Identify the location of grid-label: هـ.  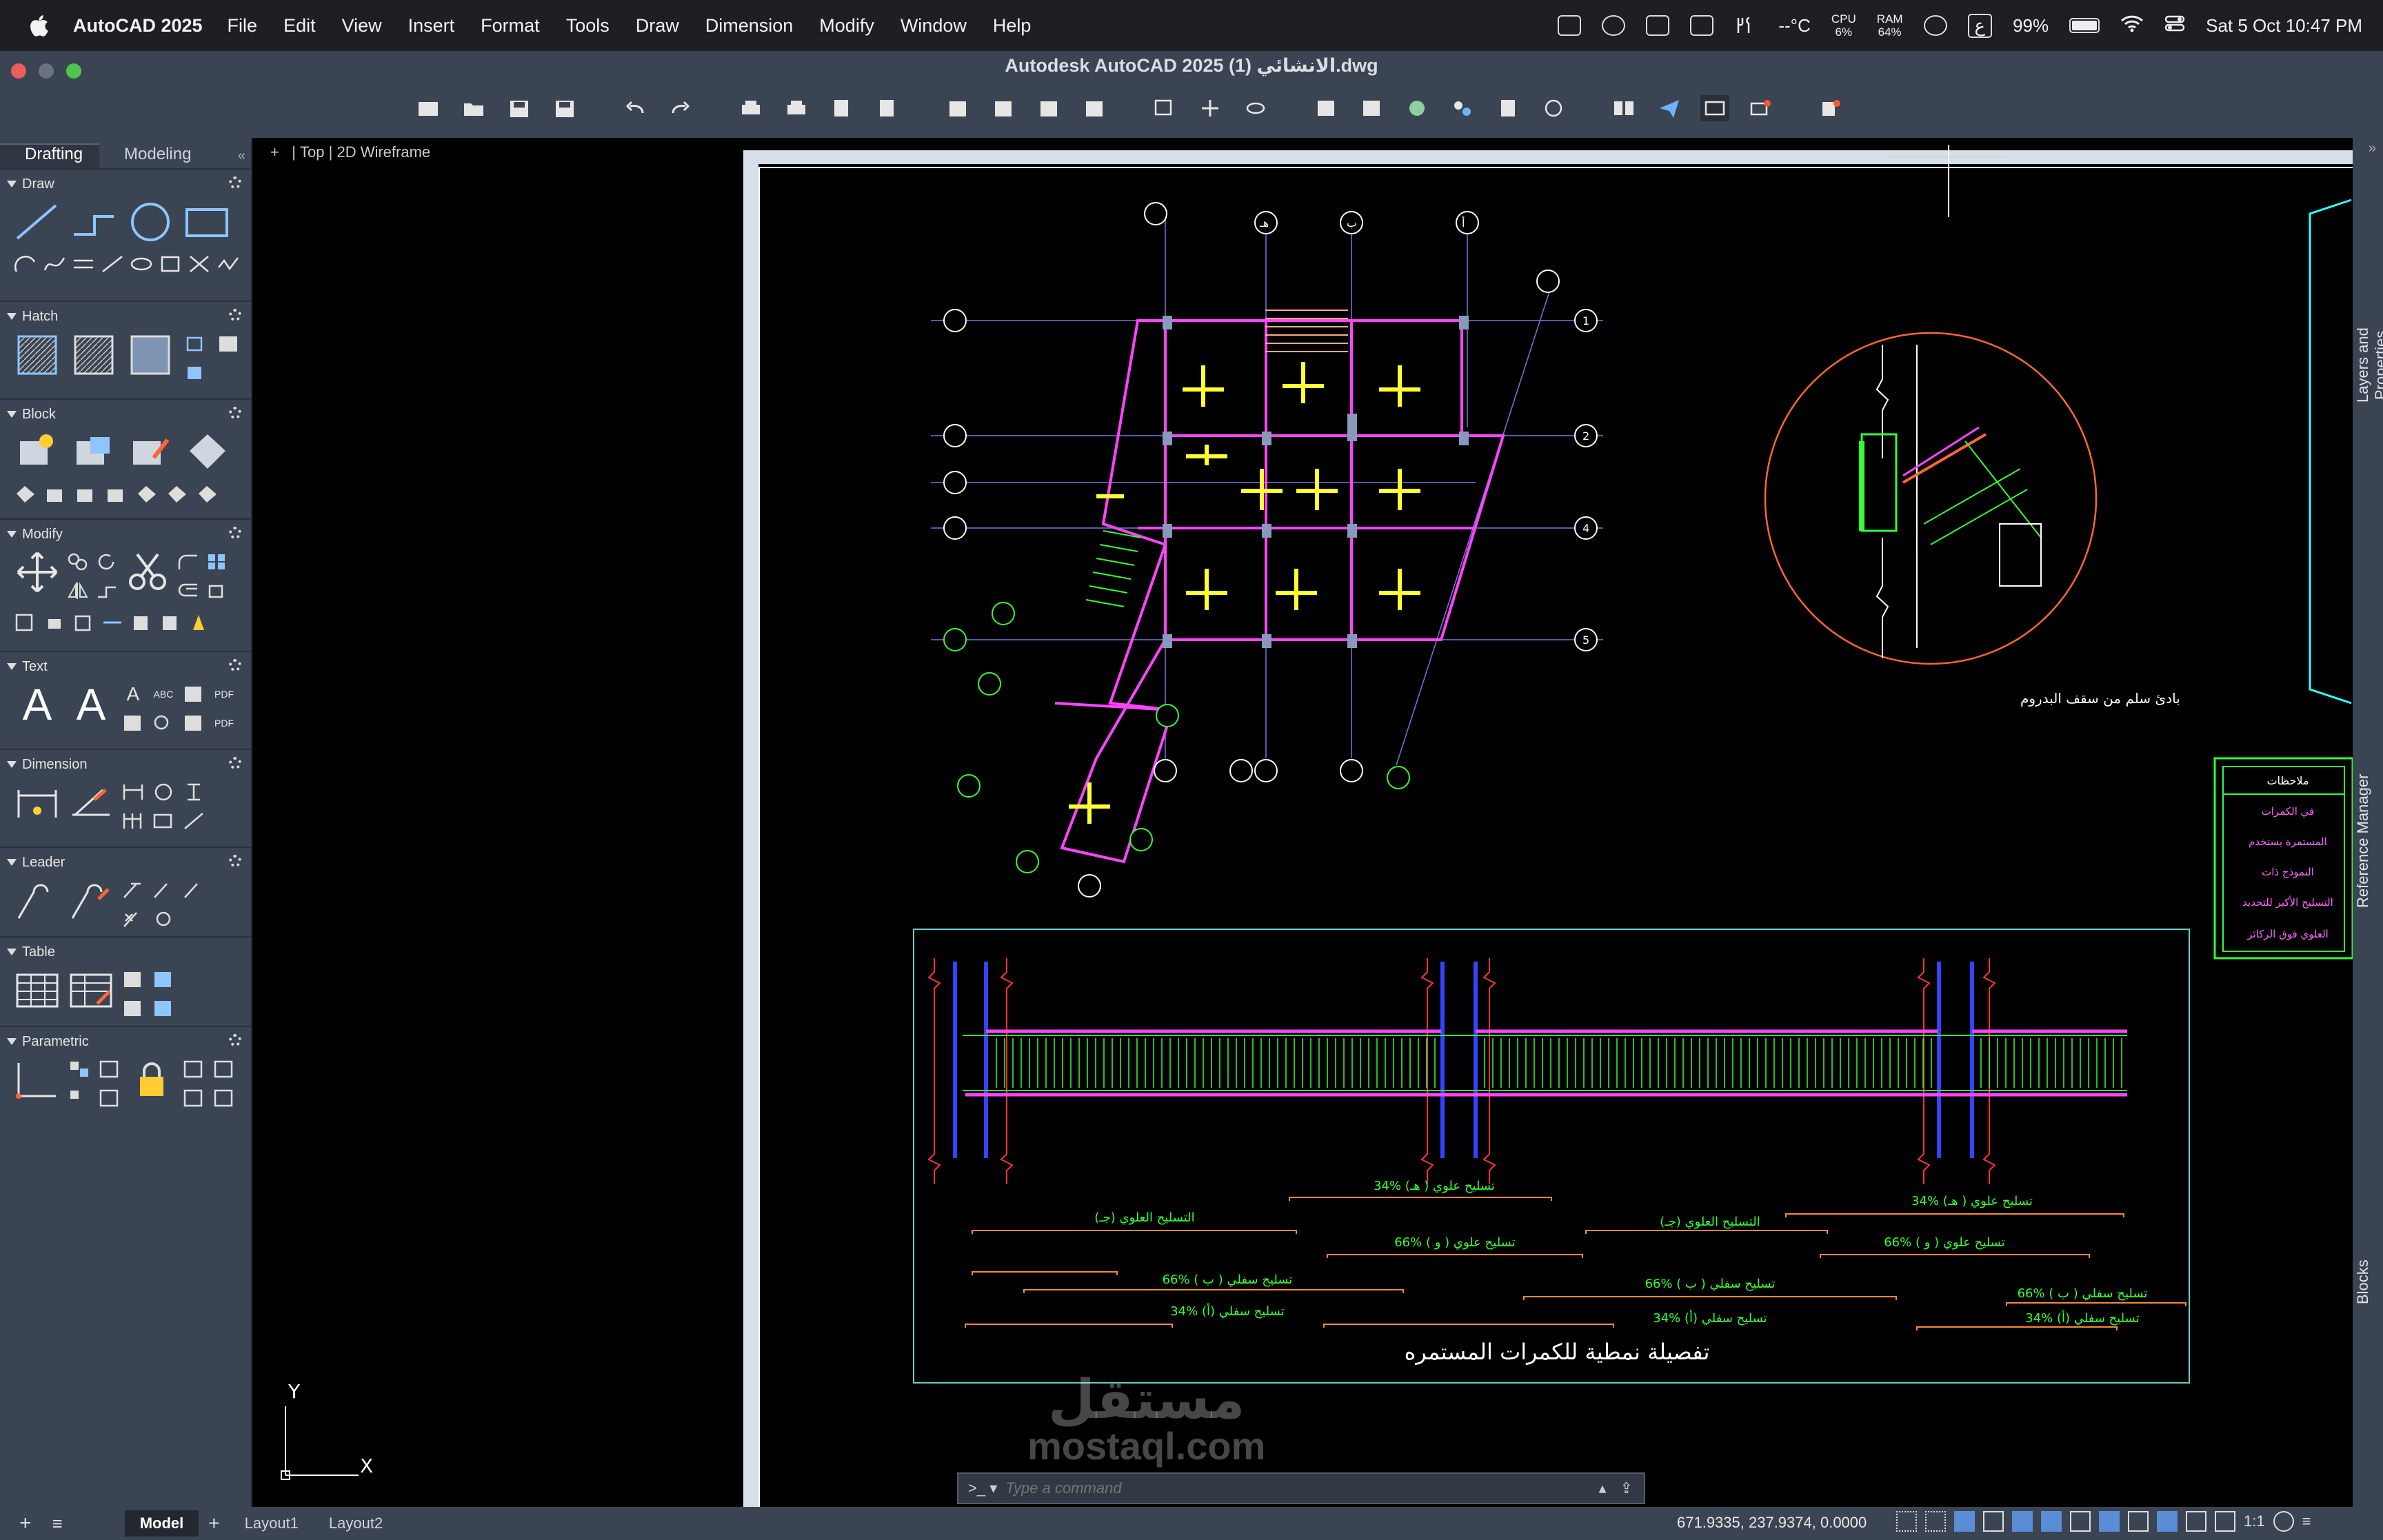
(1264, 223).